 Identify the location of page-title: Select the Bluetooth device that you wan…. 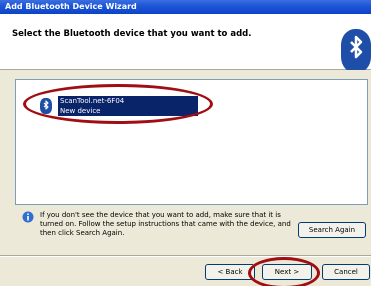
(132, 34).